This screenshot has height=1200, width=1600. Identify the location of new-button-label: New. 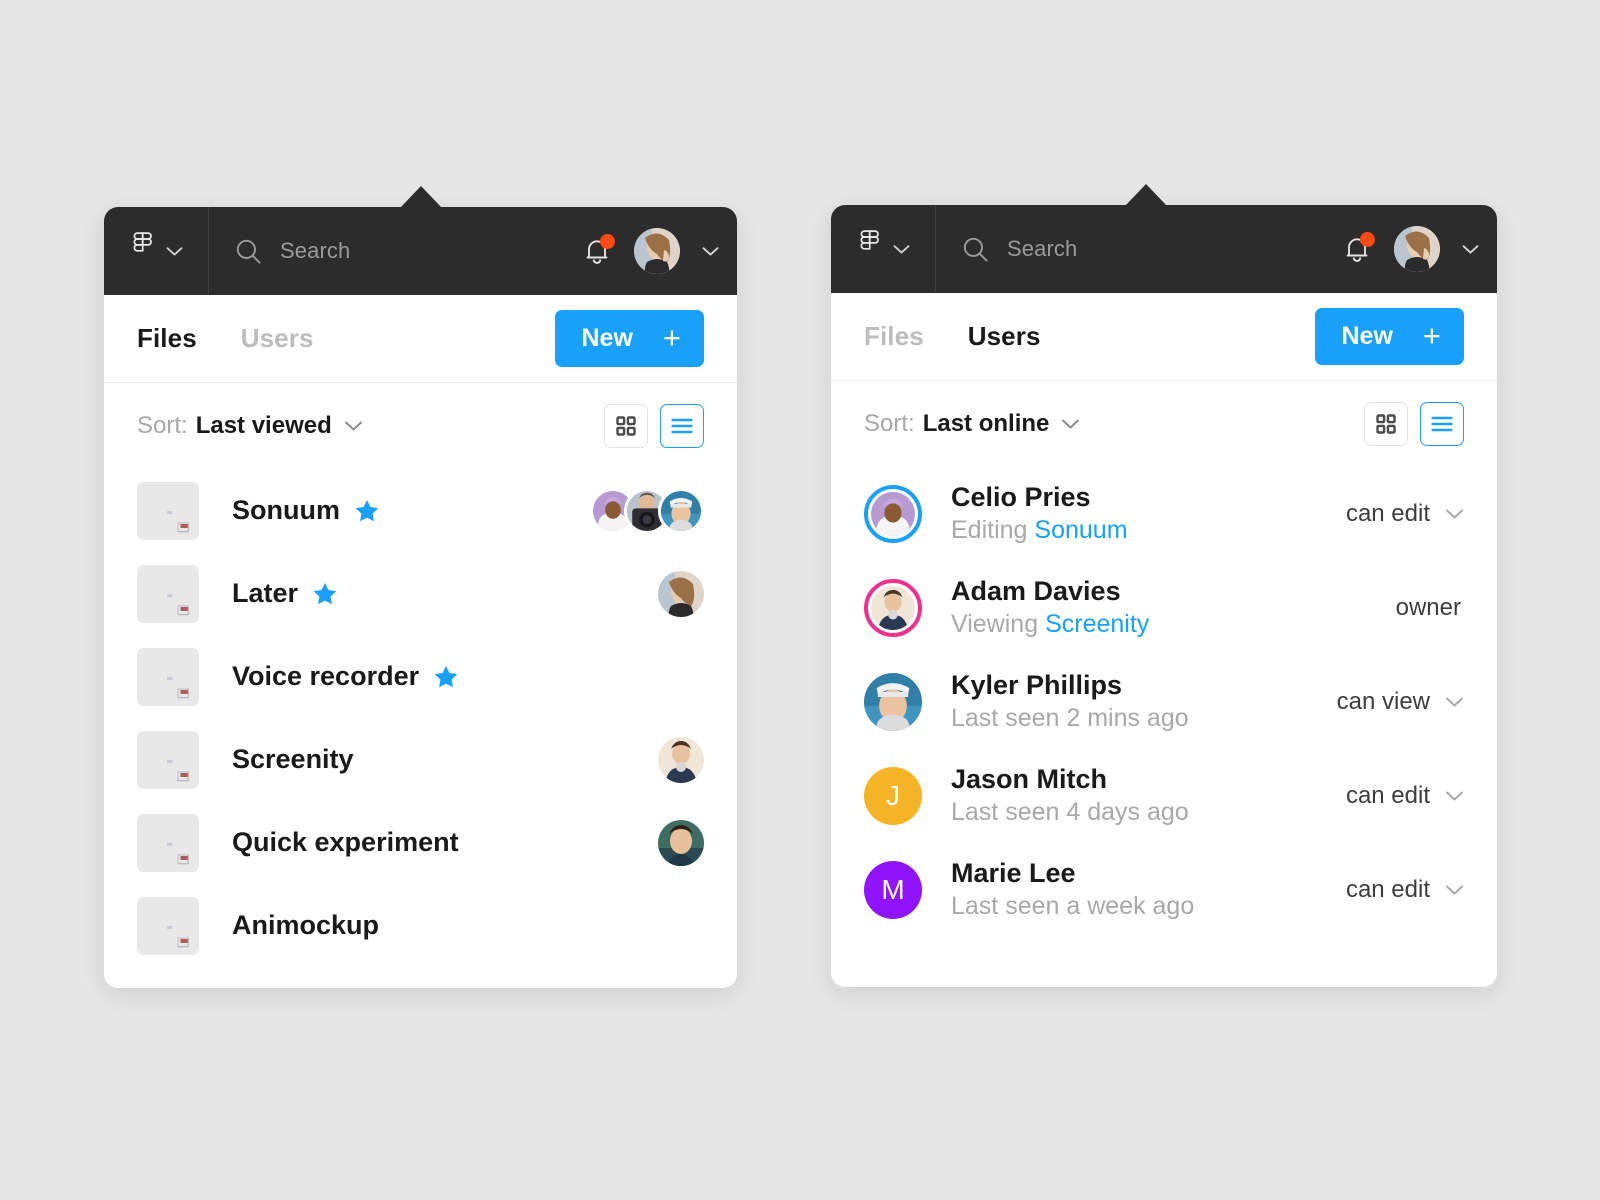
(1367, 336).